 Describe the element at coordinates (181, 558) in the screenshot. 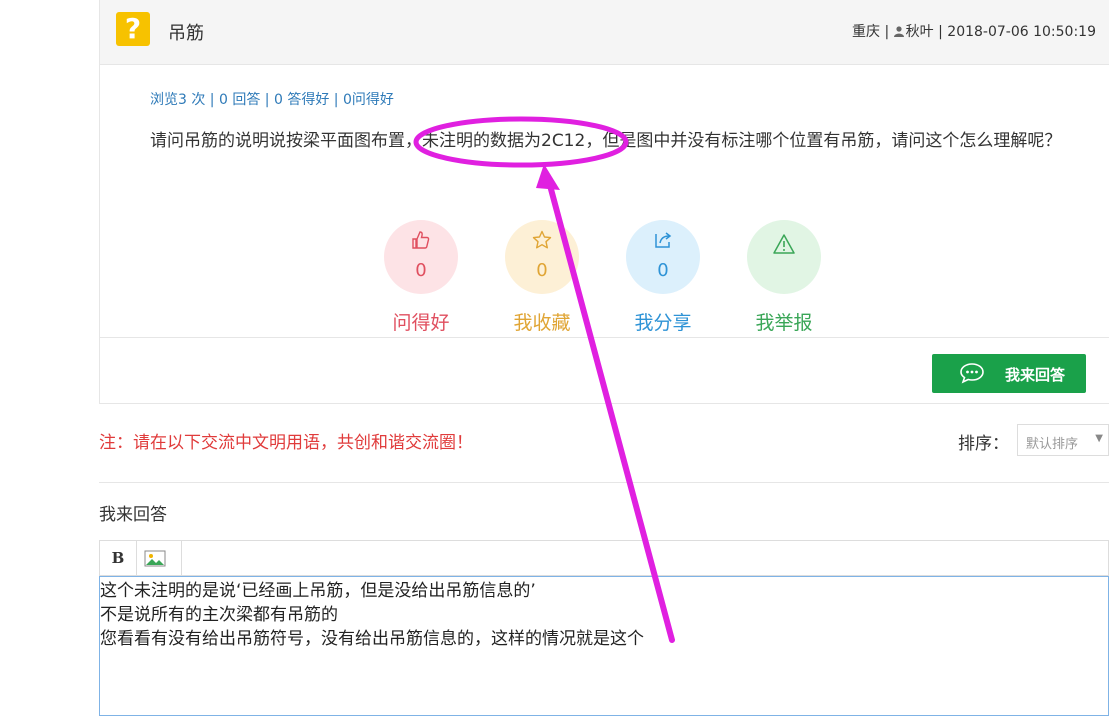

I see `toolbar-separator` at that location.